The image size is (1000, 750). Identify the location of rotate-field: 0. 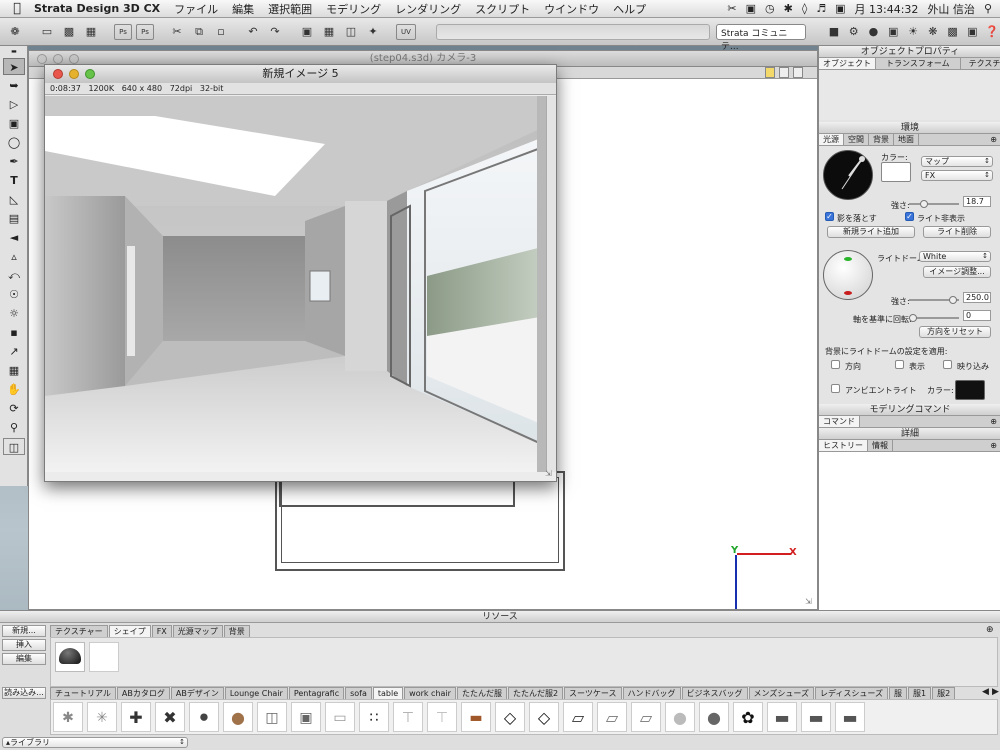
(977, 315).